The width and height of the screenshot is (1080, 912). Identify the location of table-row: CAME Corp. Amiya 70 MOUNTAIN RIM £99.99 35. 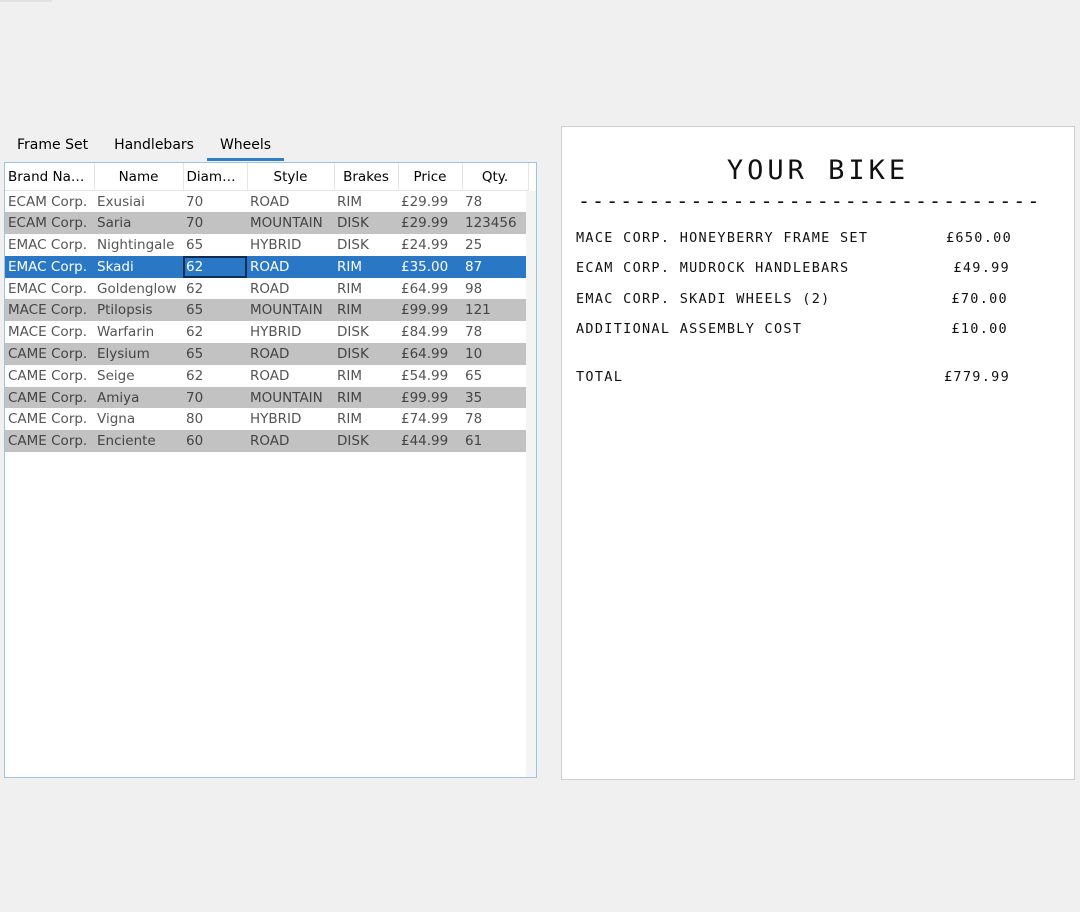
(266, 397).